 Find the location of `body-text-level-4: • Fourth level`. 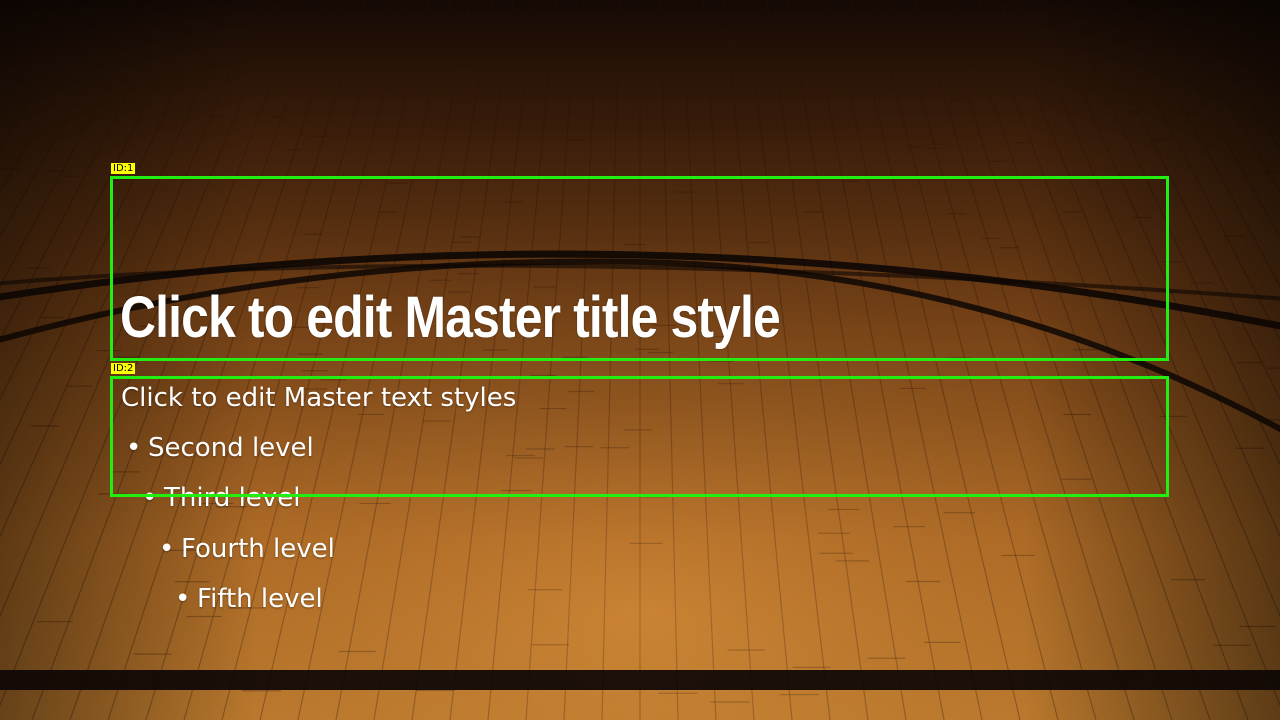

body-text-level-4: • Fourth level is located at coordinates (247, 549).